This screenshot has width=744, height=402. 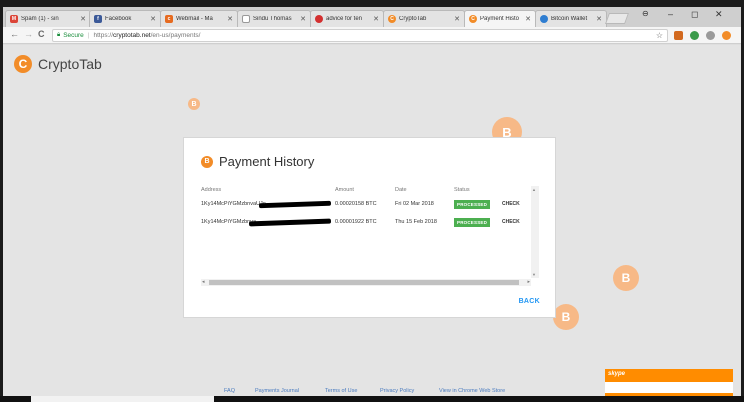 I want to click on tab-cryptotab: C CryptoTab ✕, so click(x=424, y=18).